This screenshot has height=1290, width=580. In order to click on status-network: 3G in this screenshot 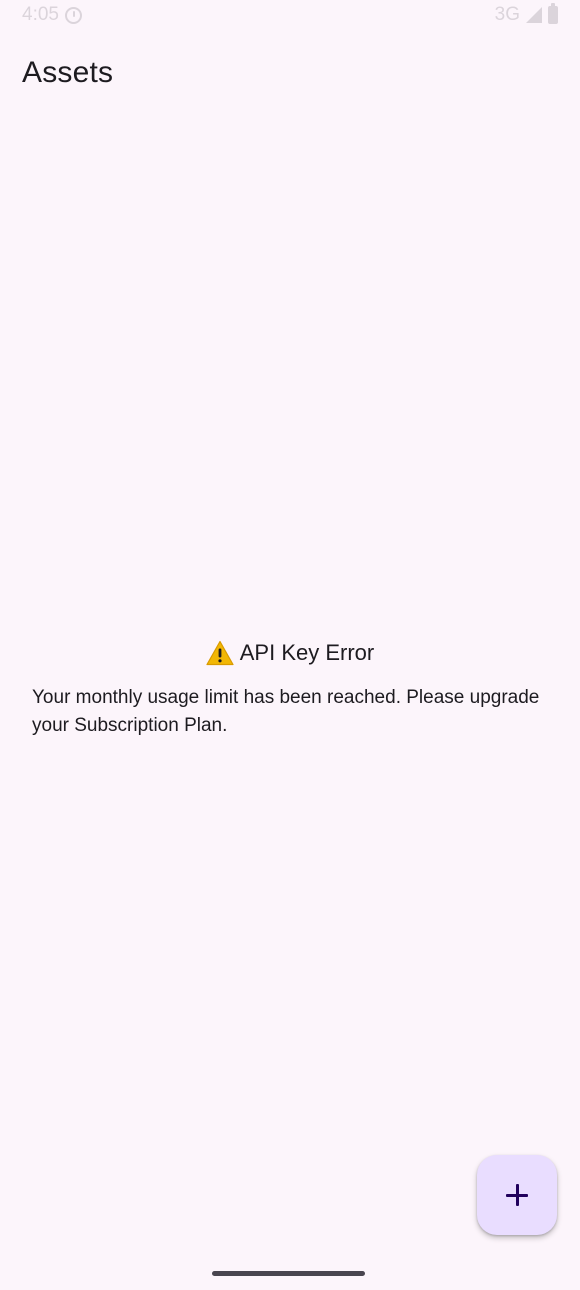, I will do `click(507, 14)`.